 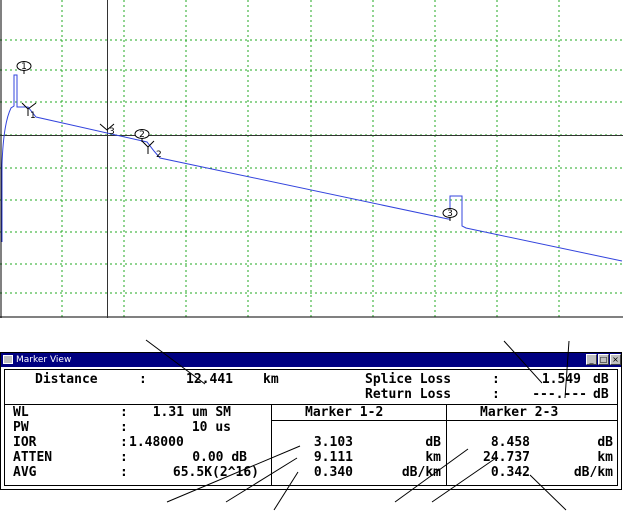 What do you see at coordinates (421, 472) in the screenshot?
I see `marker-1-2-attenuation-unit: dB/km` at bounding box center [421, 472].